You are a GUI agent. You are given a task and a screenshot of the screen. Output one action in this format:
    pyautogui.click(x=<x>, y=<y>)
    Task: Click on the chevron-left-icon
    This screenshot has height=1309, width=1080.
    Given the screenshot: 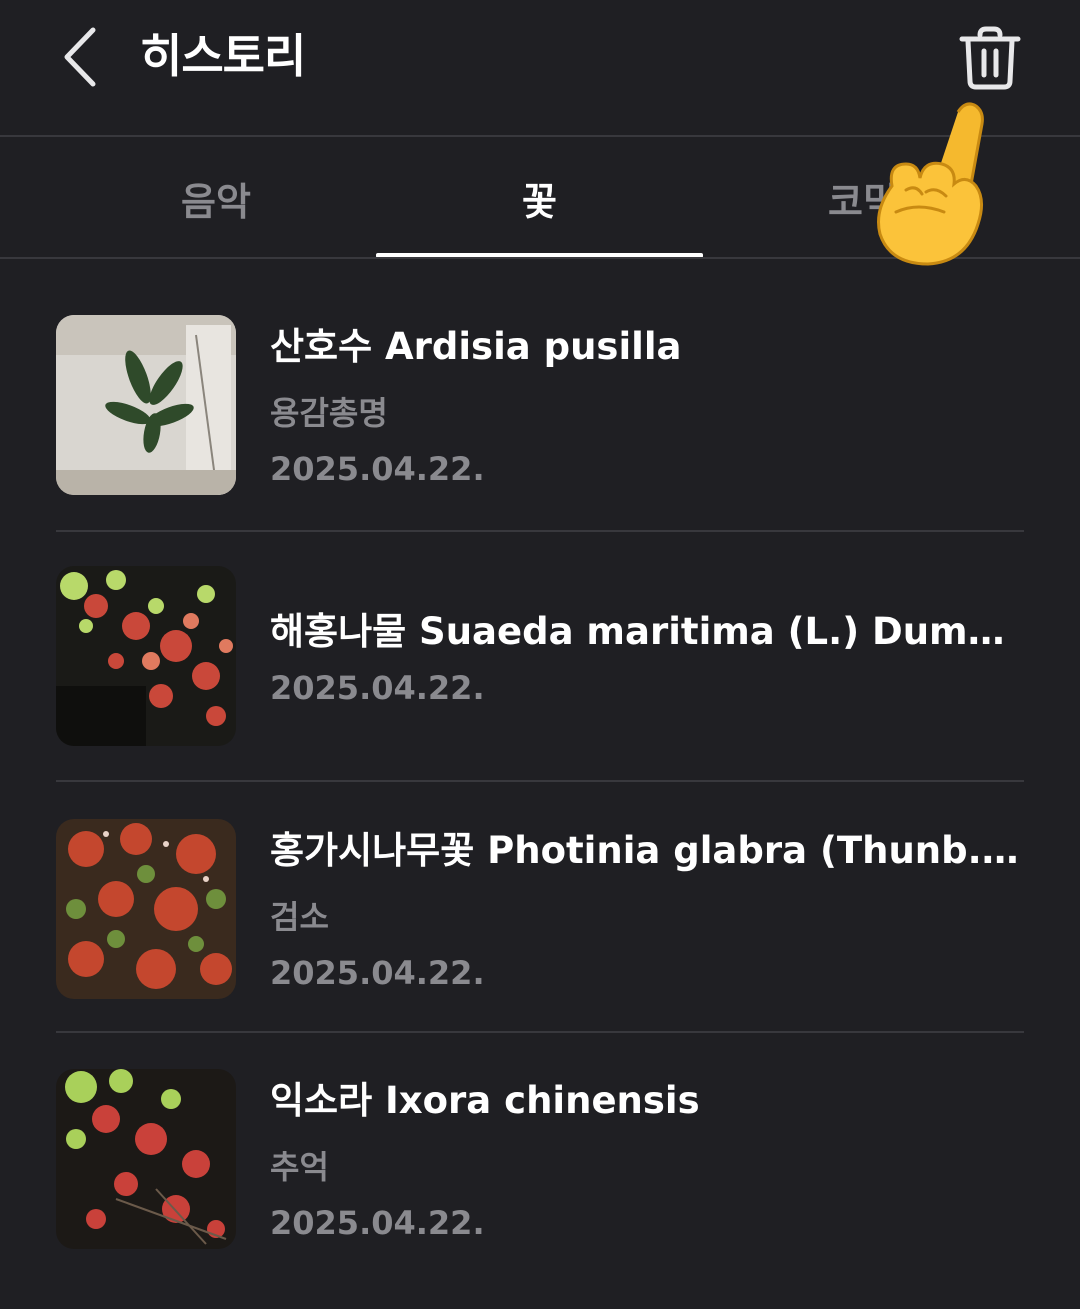 What is the action you would take?
    pyautogui.click(x=80, y=57)
    